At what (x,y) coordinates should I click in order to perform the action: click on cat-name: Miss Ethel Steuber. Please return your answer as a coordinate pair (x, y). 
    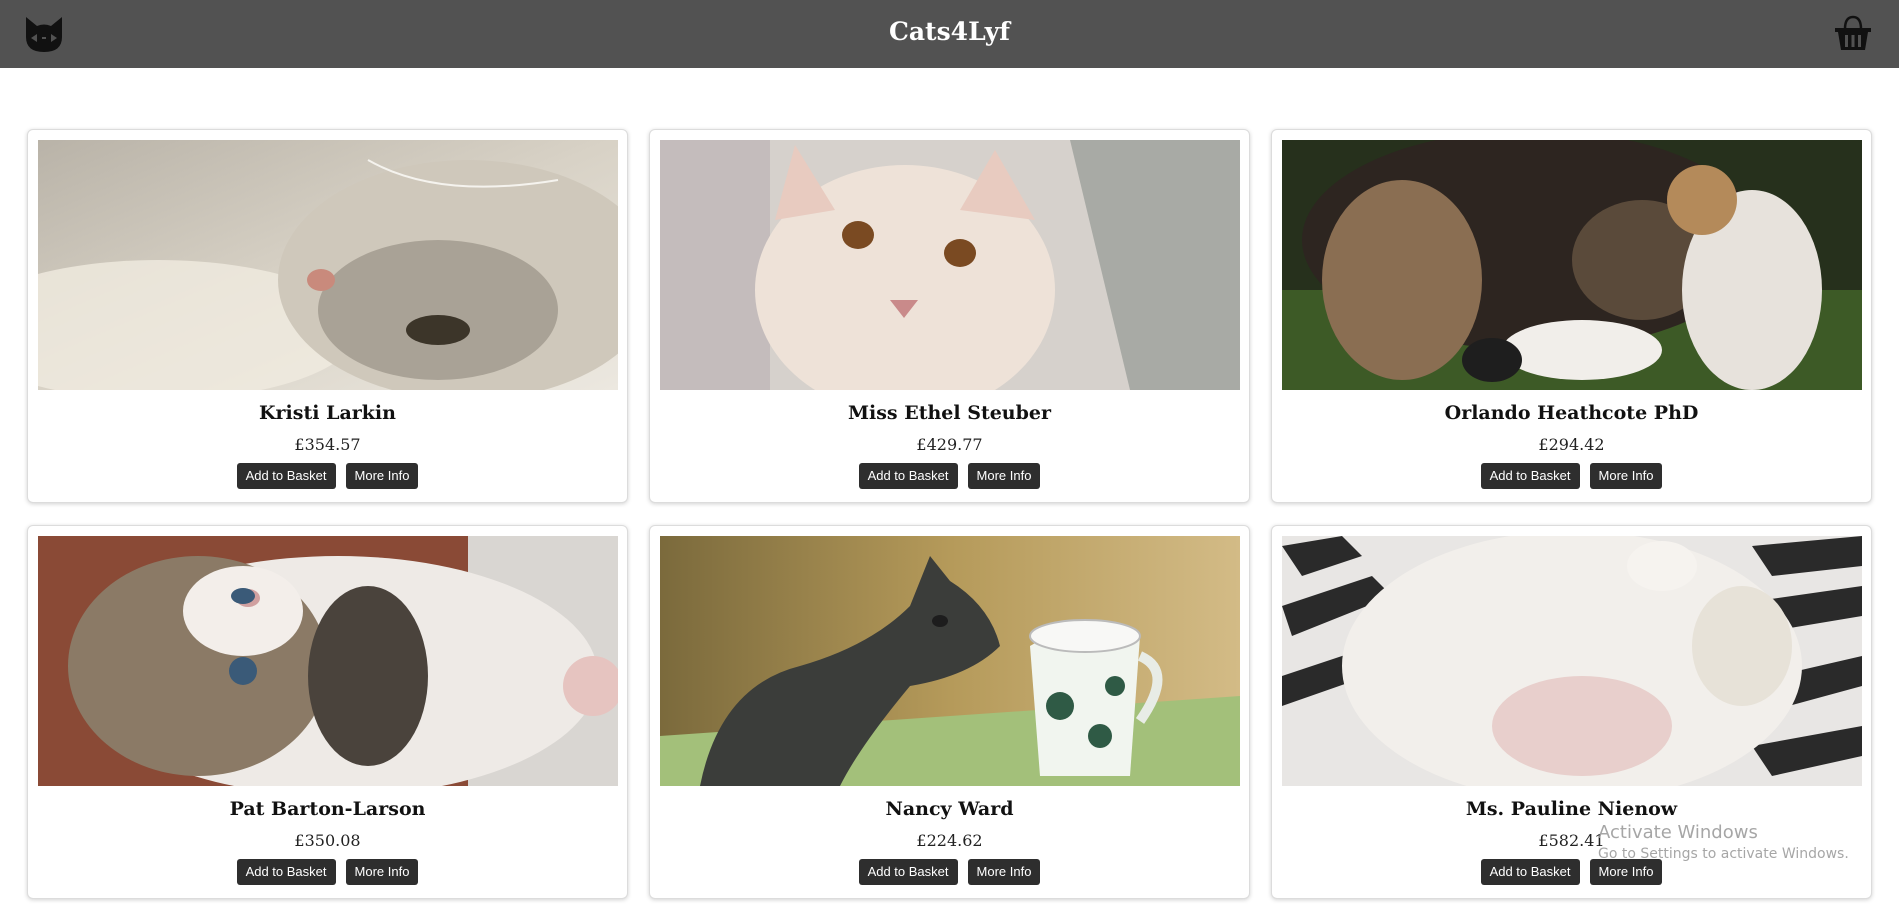
    Looking at the image, I should click on (949, 413).